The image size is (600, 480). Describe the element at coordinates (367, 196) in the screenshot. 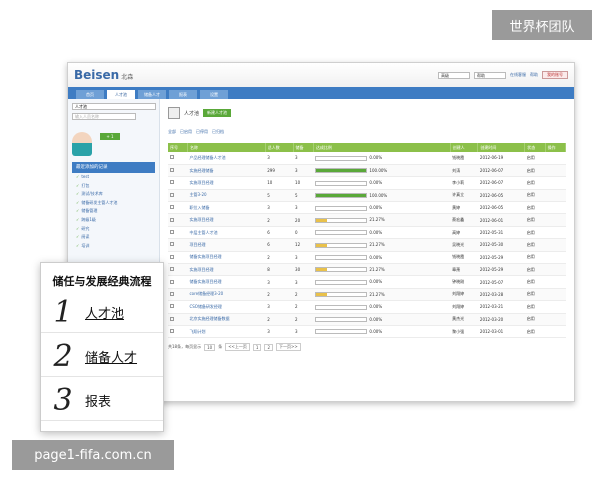

I see `table-row: 主管3-20 5 5 100.00% 许真立 2012-06-05 启用` at that location.